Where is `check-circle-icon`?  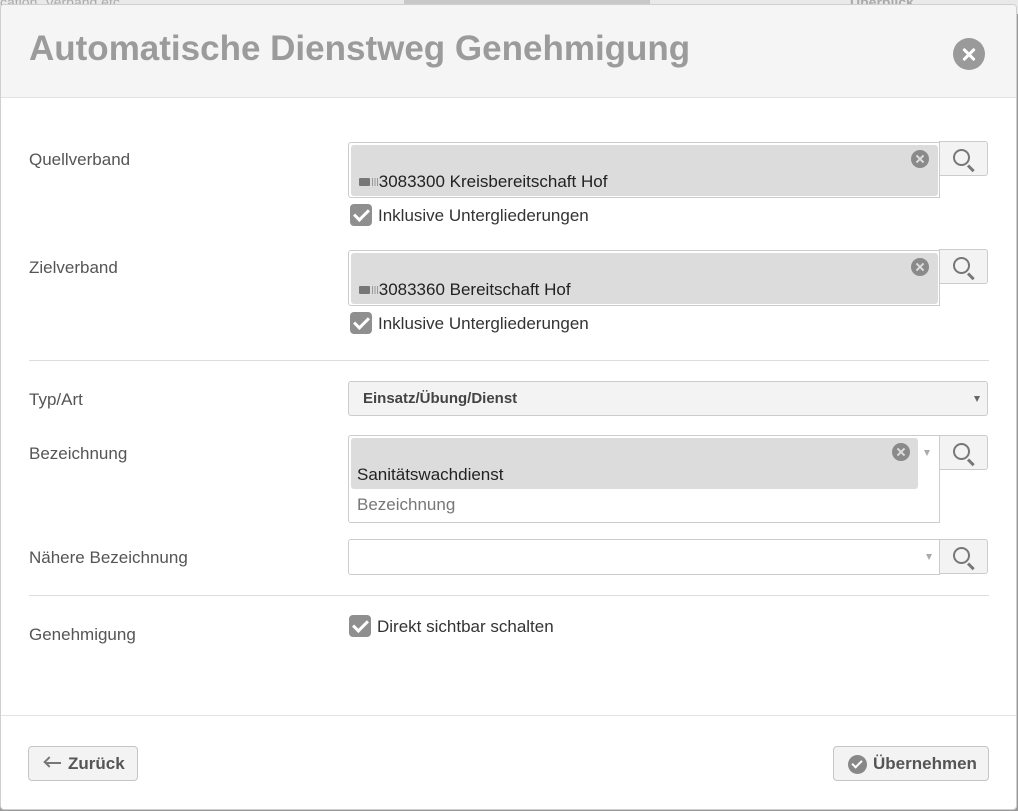 check-circle-icon is located at coordinates (857, 764).